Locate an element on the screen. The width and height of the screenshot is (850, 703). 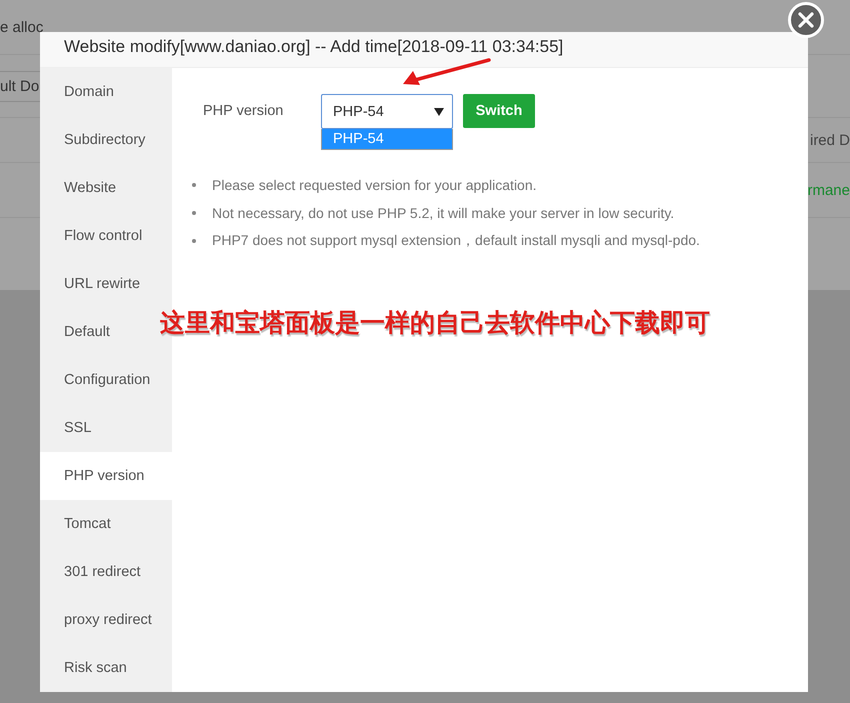
version-select: PHP-54 is located at coordinates (387, 111).